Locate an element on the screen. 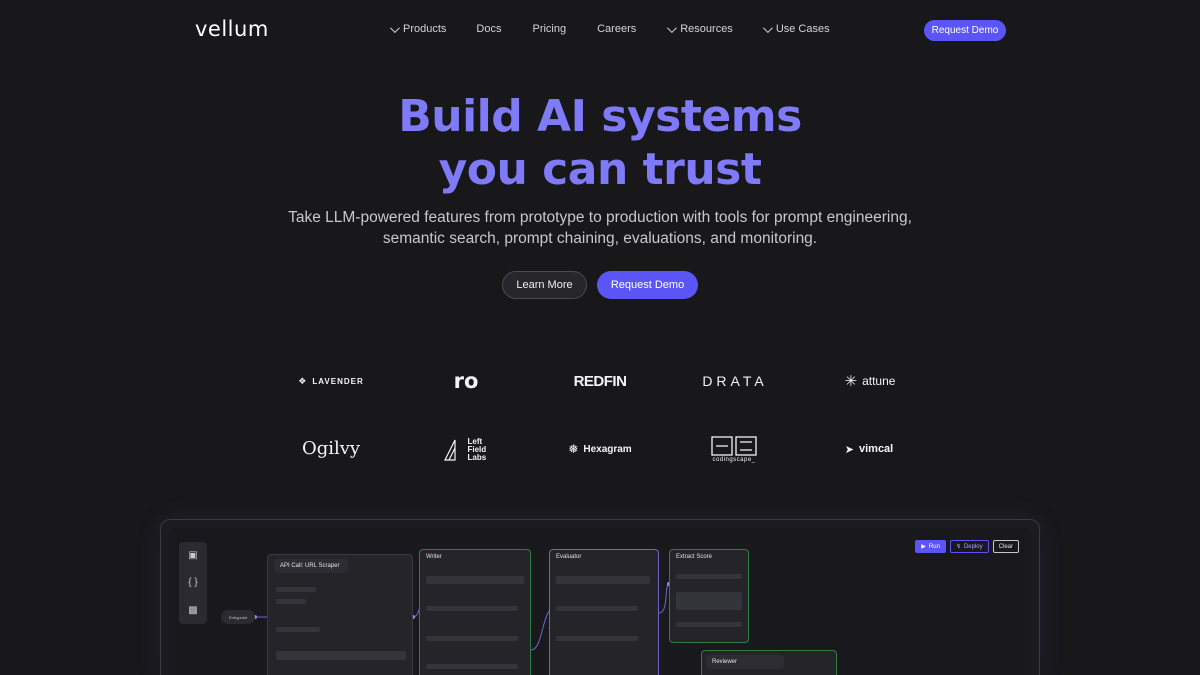 This screenshot has width=1200, height=675. play-icon: ▶ is located at coordinates (923, 547).